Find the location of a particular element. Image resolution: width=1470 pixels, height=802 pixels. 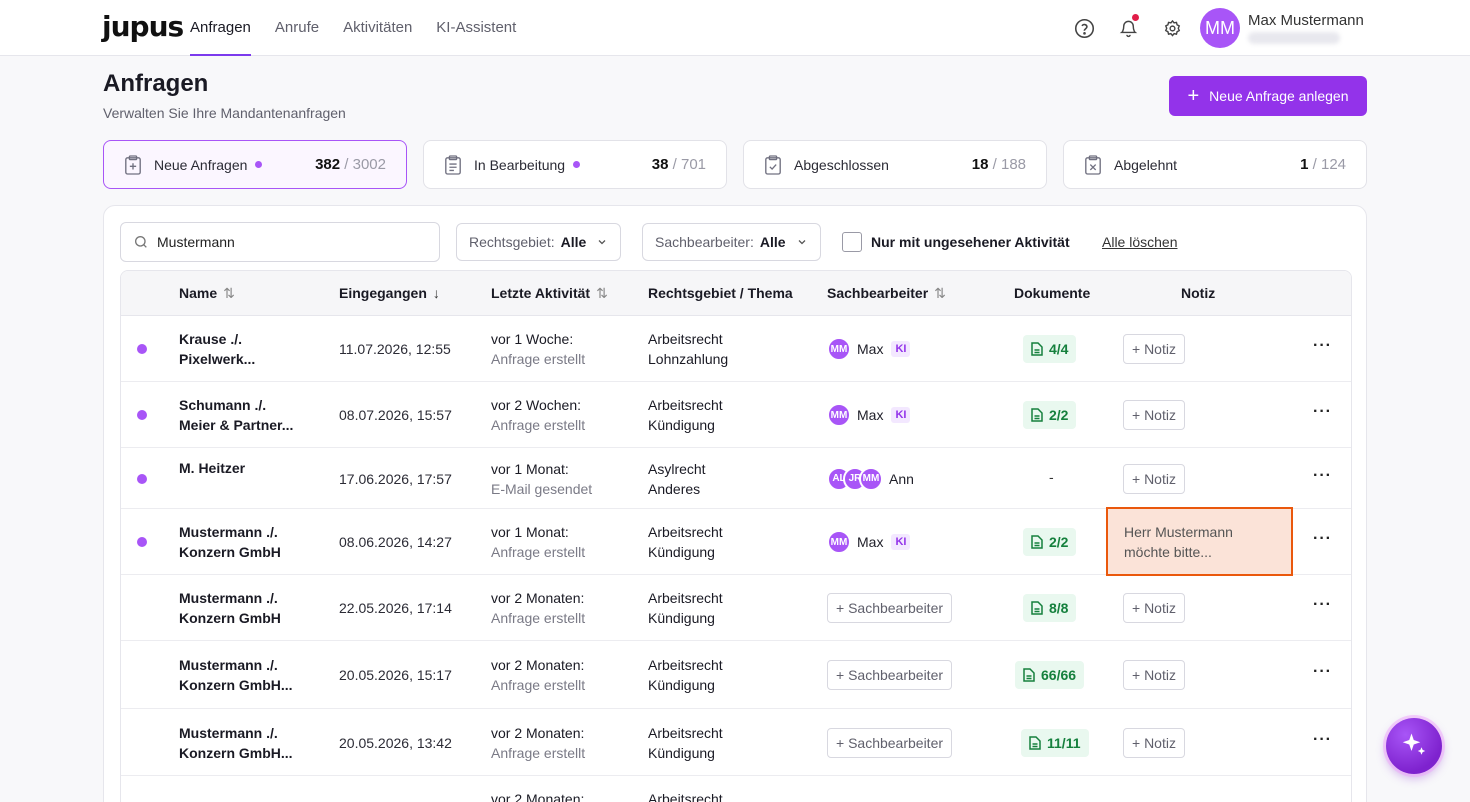

sachbearbeiter-filter: Sachbearbeiter: Alle is located at coordinates (731, 242).